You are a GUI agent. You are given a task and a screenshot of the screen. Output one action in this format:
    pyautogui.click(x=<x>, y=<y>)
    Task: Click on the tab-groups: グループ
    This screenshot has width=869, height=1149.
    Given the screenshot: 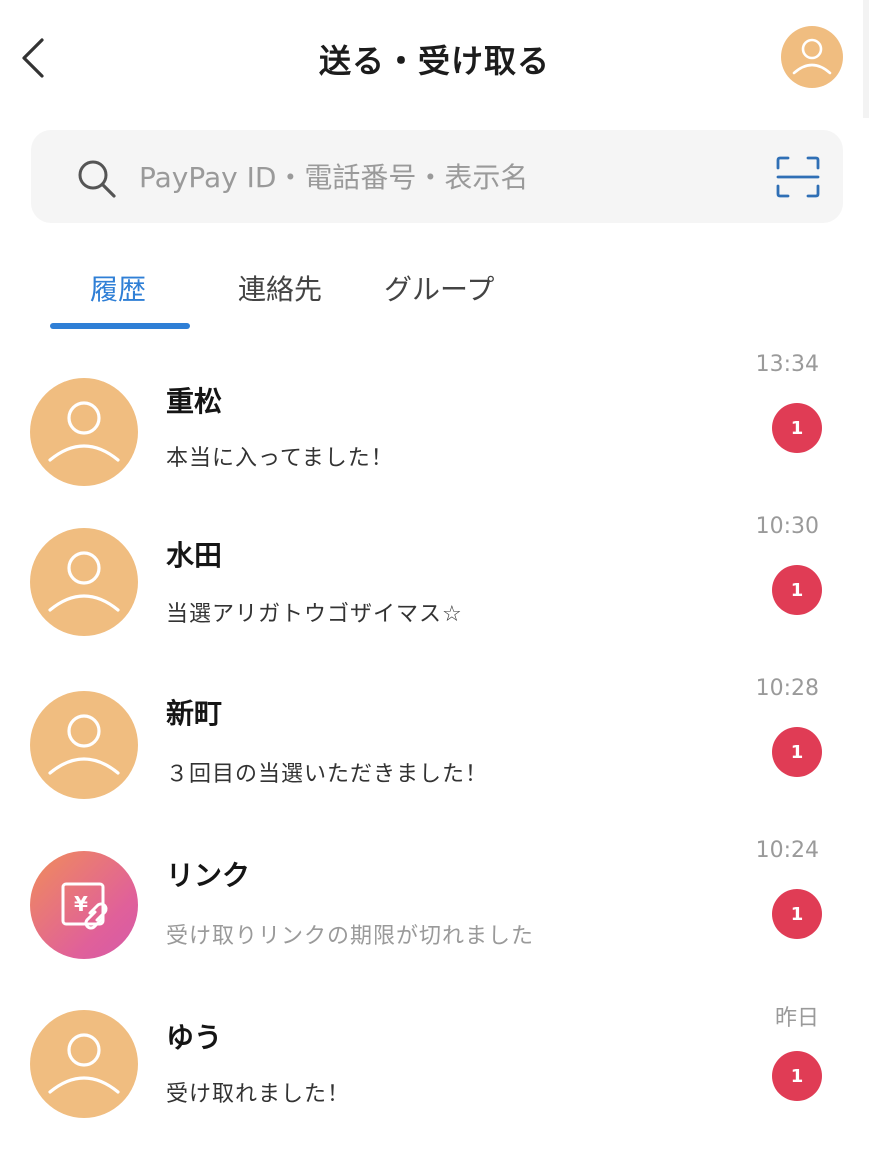 What is the action you would take?
    pyautogui.click(x=439, y=288)
    